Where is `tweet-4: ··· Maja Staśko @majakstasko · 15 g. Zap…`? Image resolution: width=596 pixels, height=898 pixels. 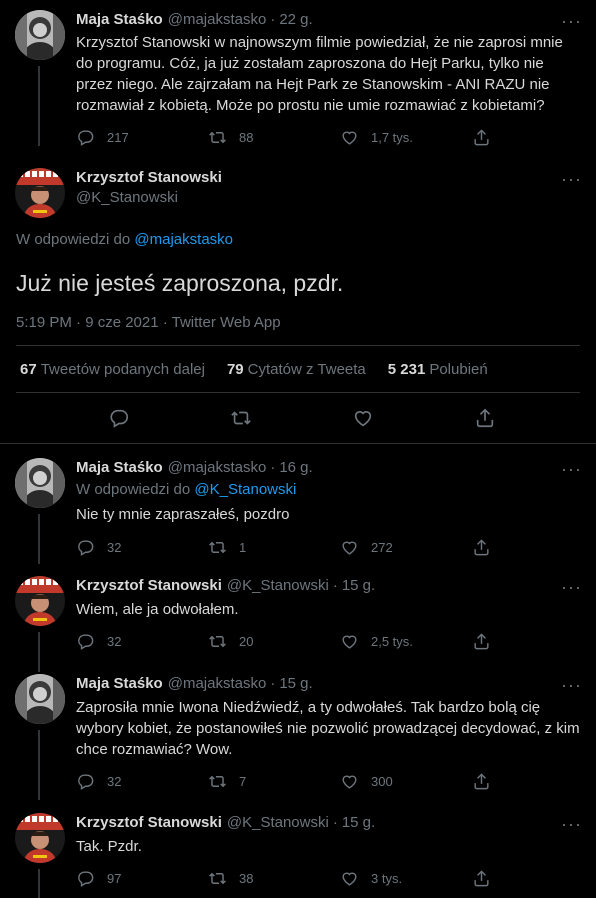
tweet-4: ··· Maja Staśko @majakstasko · 15 g. Zap… is located at coordinates (298, 737).